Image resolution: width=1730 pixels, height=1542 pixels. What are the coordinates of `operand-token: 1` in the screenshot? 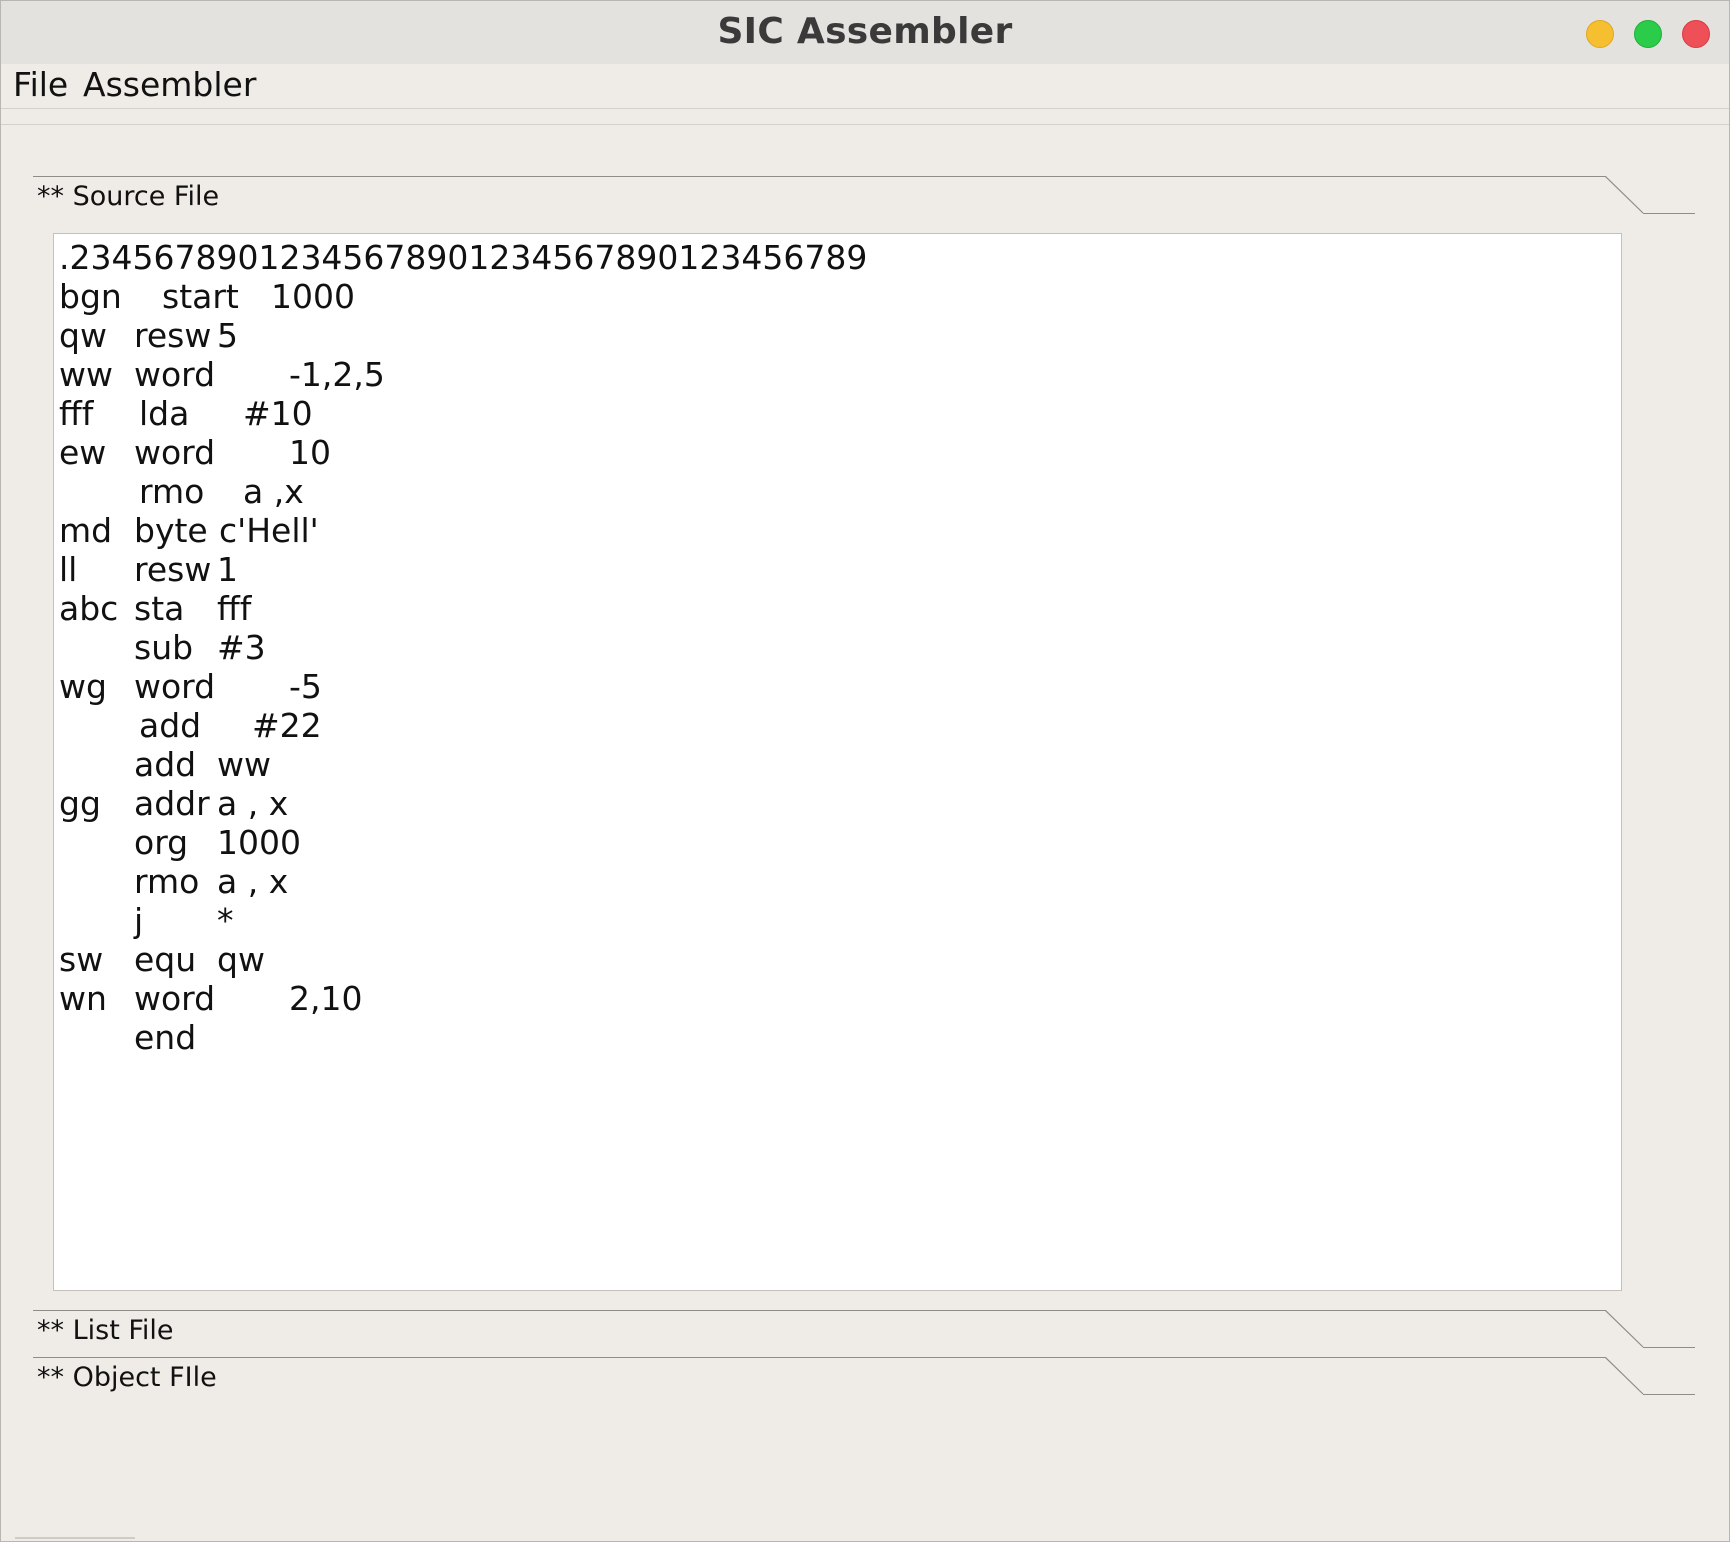 It's located at (227, 569).